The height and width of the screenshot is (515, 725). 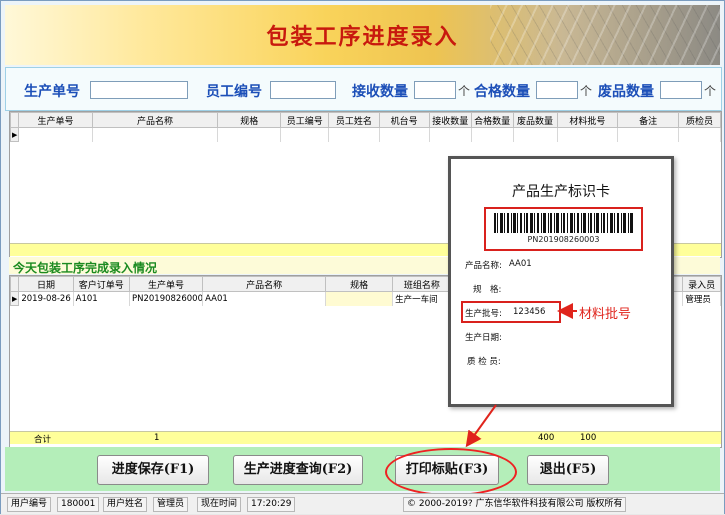 I want to click on cell-entered-by: 管理员, so click(x=701, y=298).